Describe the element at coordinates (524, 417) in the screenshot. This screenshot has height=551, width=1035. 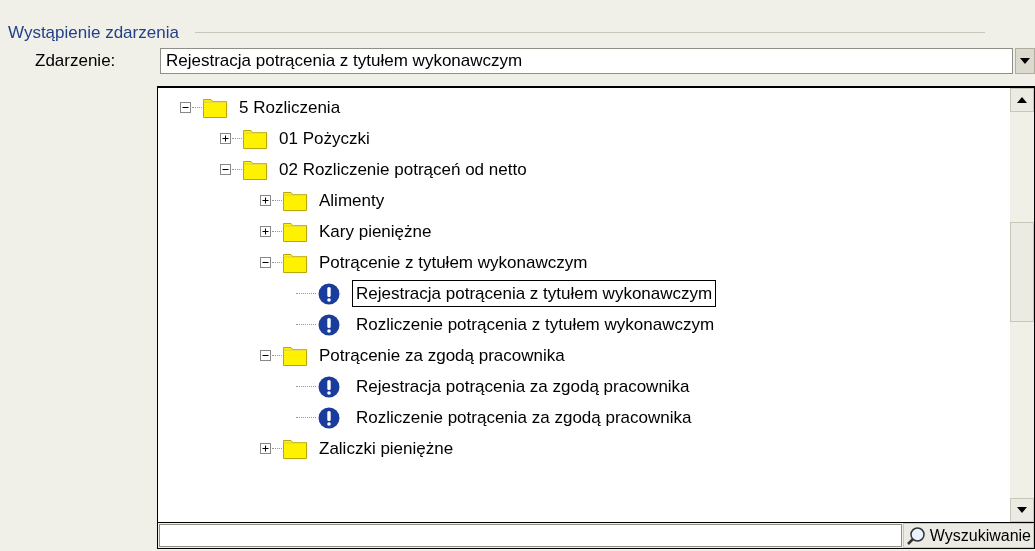
I see `tree-item: Rozliczenie potrącenia za zgodą pracownika` at that location.